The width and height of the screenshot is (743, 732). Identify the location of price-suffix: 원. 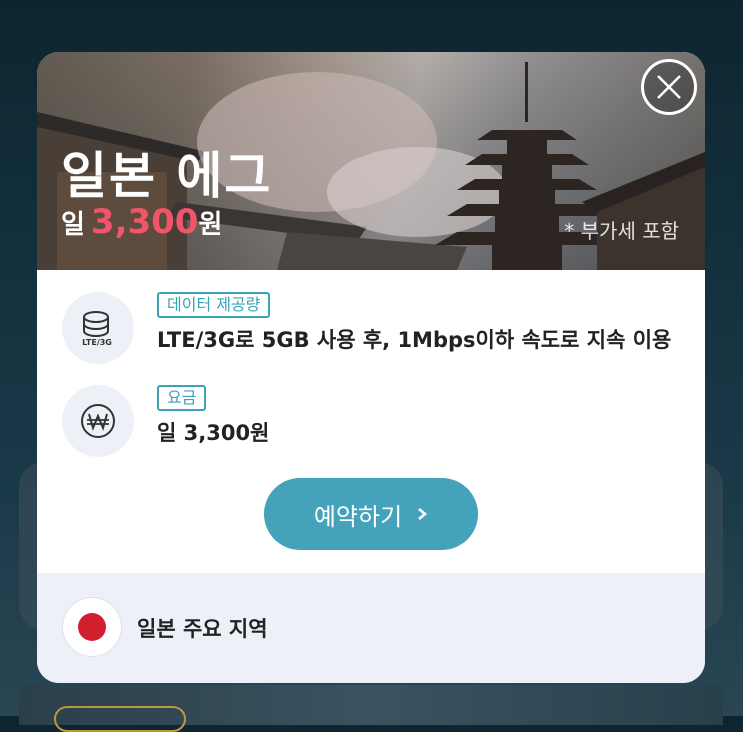
(210, 225).